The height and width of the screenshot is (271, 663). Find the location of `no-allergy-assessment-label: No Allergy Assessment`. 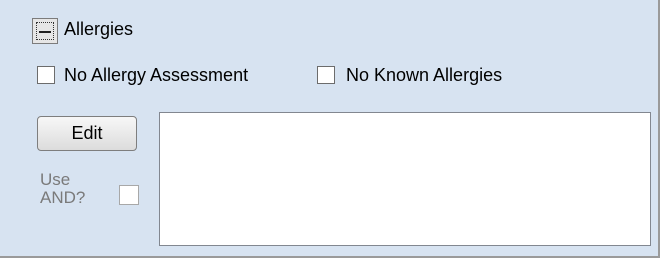

no-allergy-assessment-label: No Allergy Assessment is located at coordinates (156, 75).